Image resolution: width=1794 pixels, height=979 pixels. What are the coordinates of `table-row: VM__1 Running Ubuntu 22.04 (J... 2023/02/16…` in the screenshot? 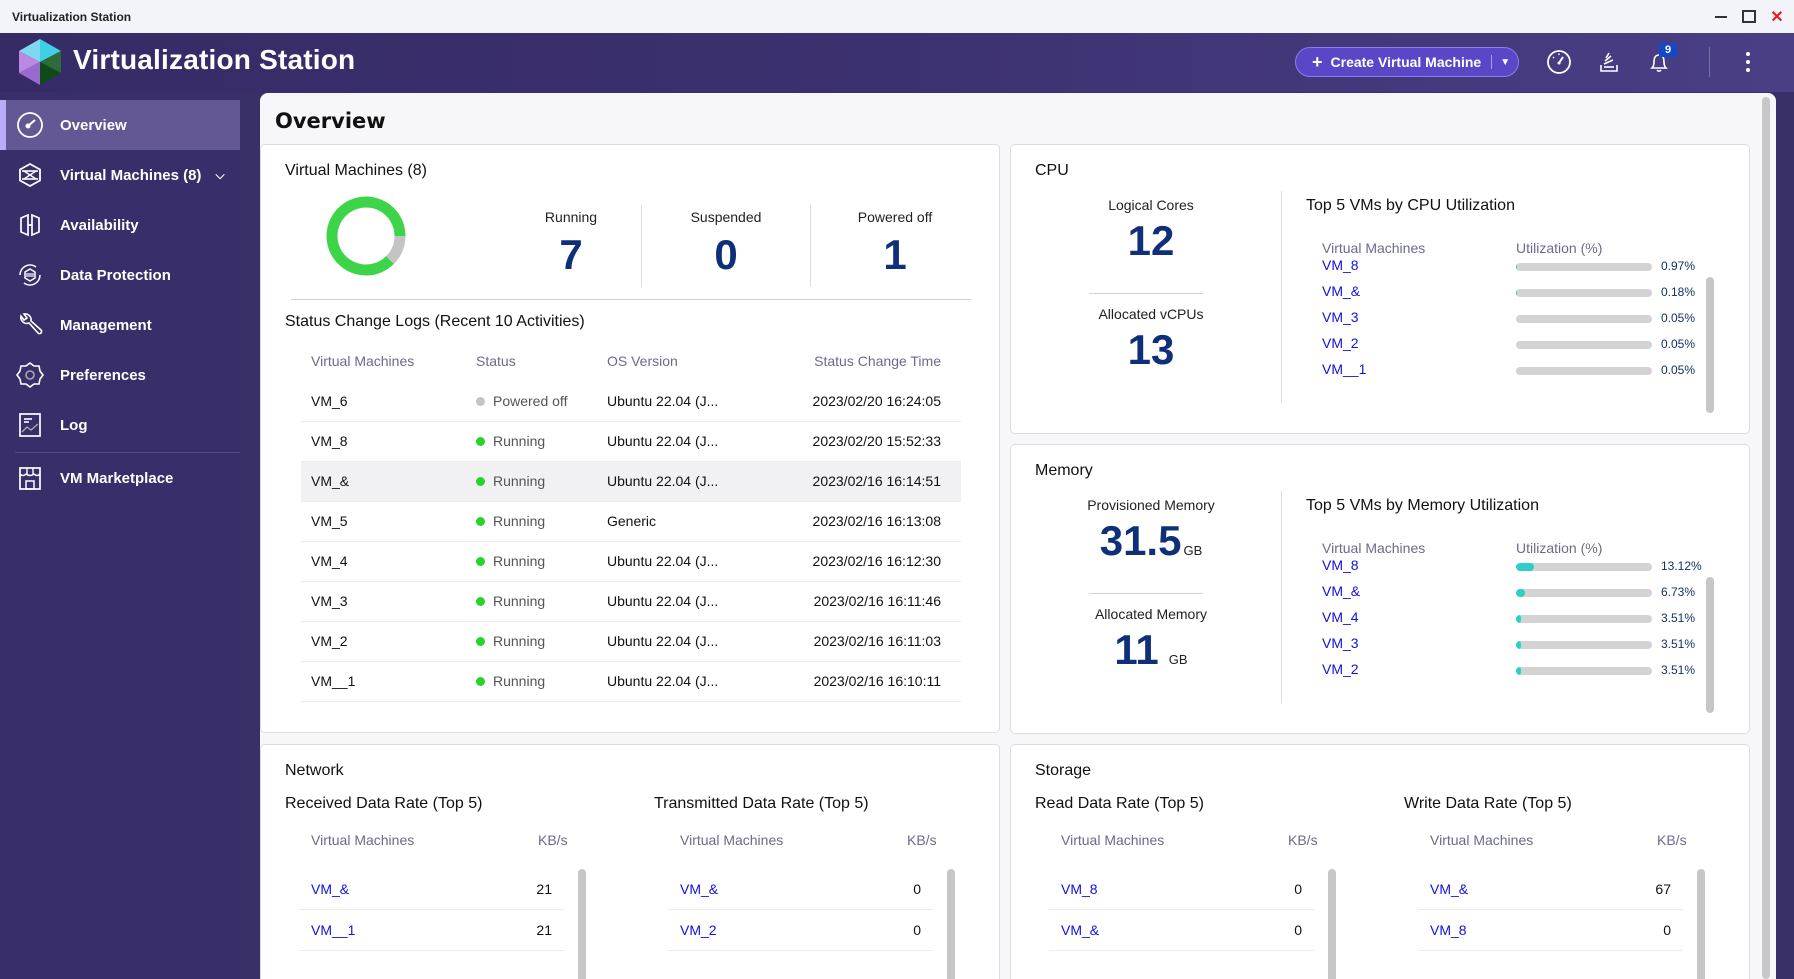 It's located at (631, 681).